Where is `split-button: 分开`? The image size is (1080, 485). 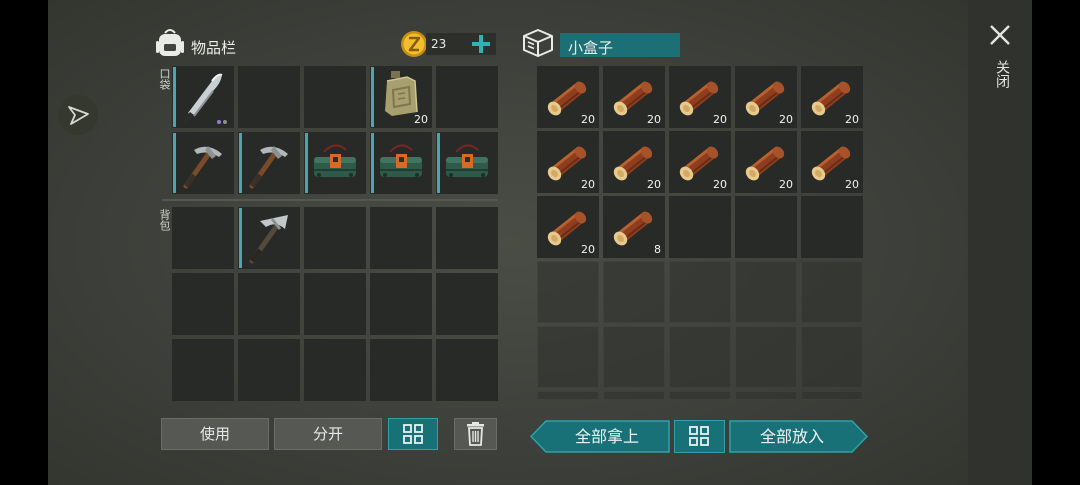
split-button: 分开 is located at coordinates (328, 434).